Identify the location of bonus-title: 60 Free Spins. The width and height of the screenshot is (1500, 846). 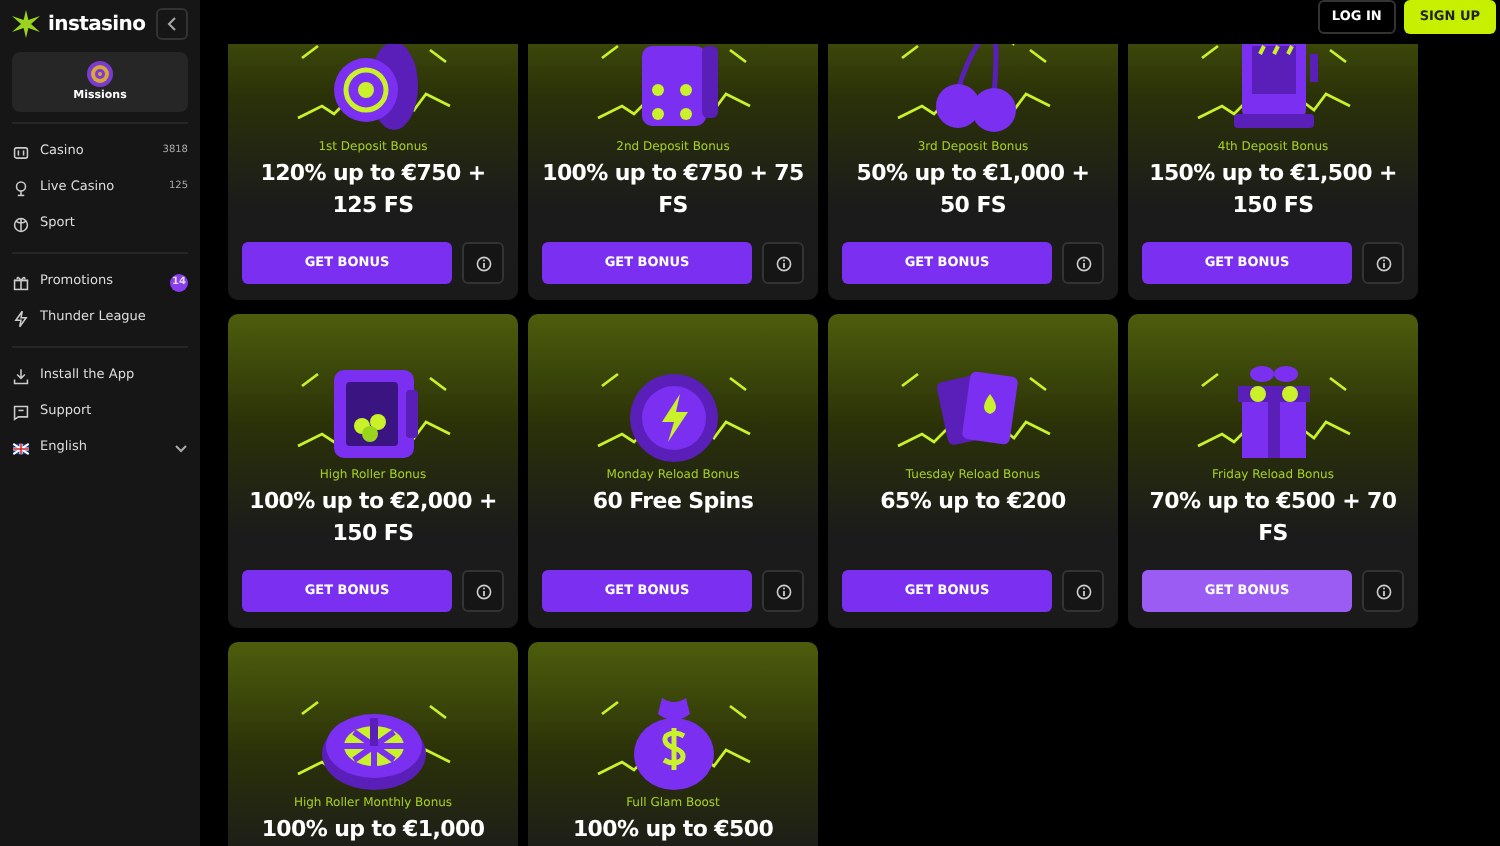
(673, 502).